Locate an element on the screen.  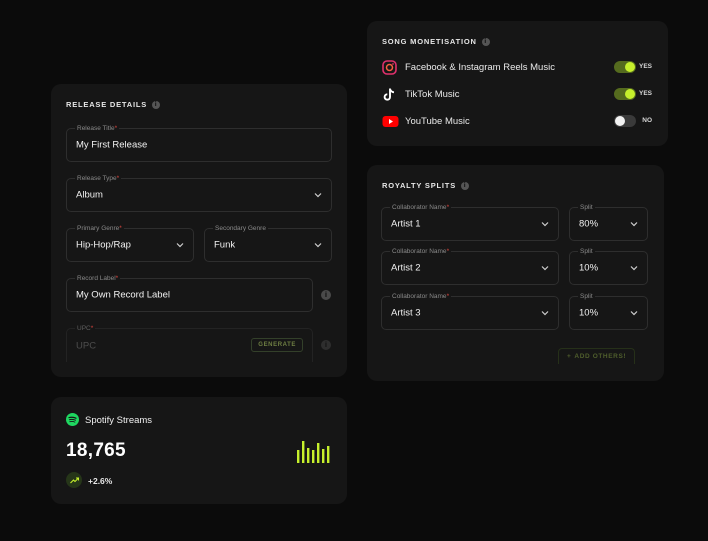
add-others-button: + ADD OTHERS! is located at coordinates (597, 356).